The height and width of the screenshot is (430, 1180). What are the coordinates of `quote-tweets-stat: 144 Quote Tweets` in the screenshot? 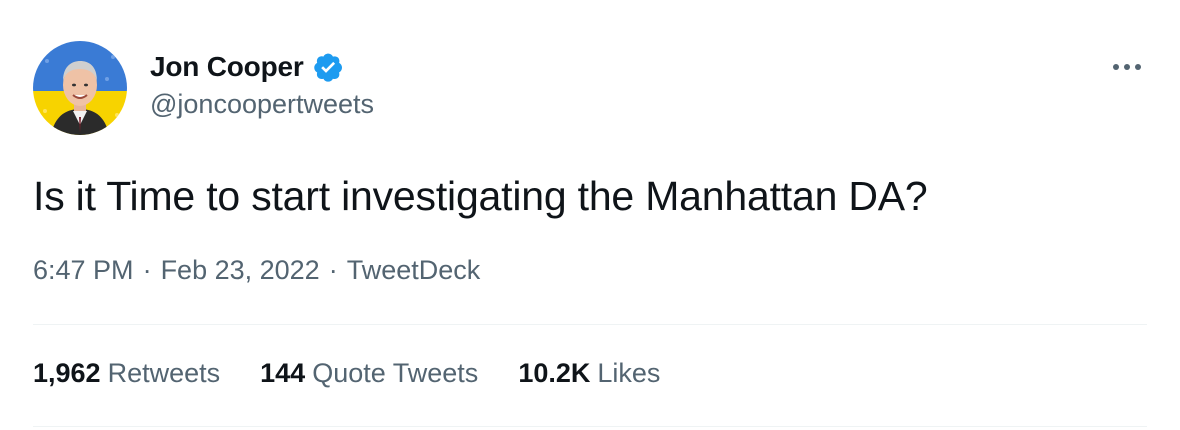 It's located at (369, 373).